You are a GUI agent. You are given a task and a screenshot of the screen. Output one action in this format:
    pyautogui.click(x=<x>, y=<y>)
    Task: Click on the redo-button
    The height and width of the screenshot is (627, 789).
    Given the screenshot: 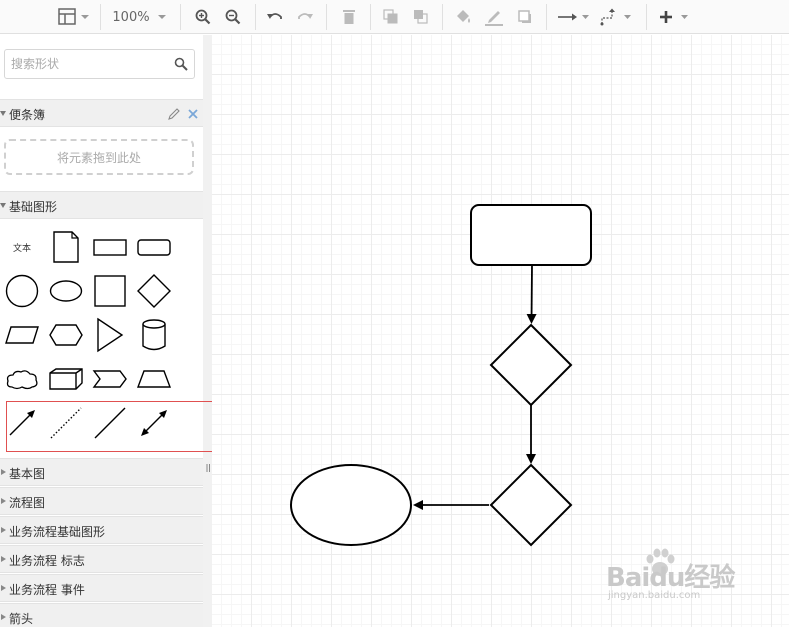 What is the action you would take?
    pyautogui.click(x=305, y=17)
    